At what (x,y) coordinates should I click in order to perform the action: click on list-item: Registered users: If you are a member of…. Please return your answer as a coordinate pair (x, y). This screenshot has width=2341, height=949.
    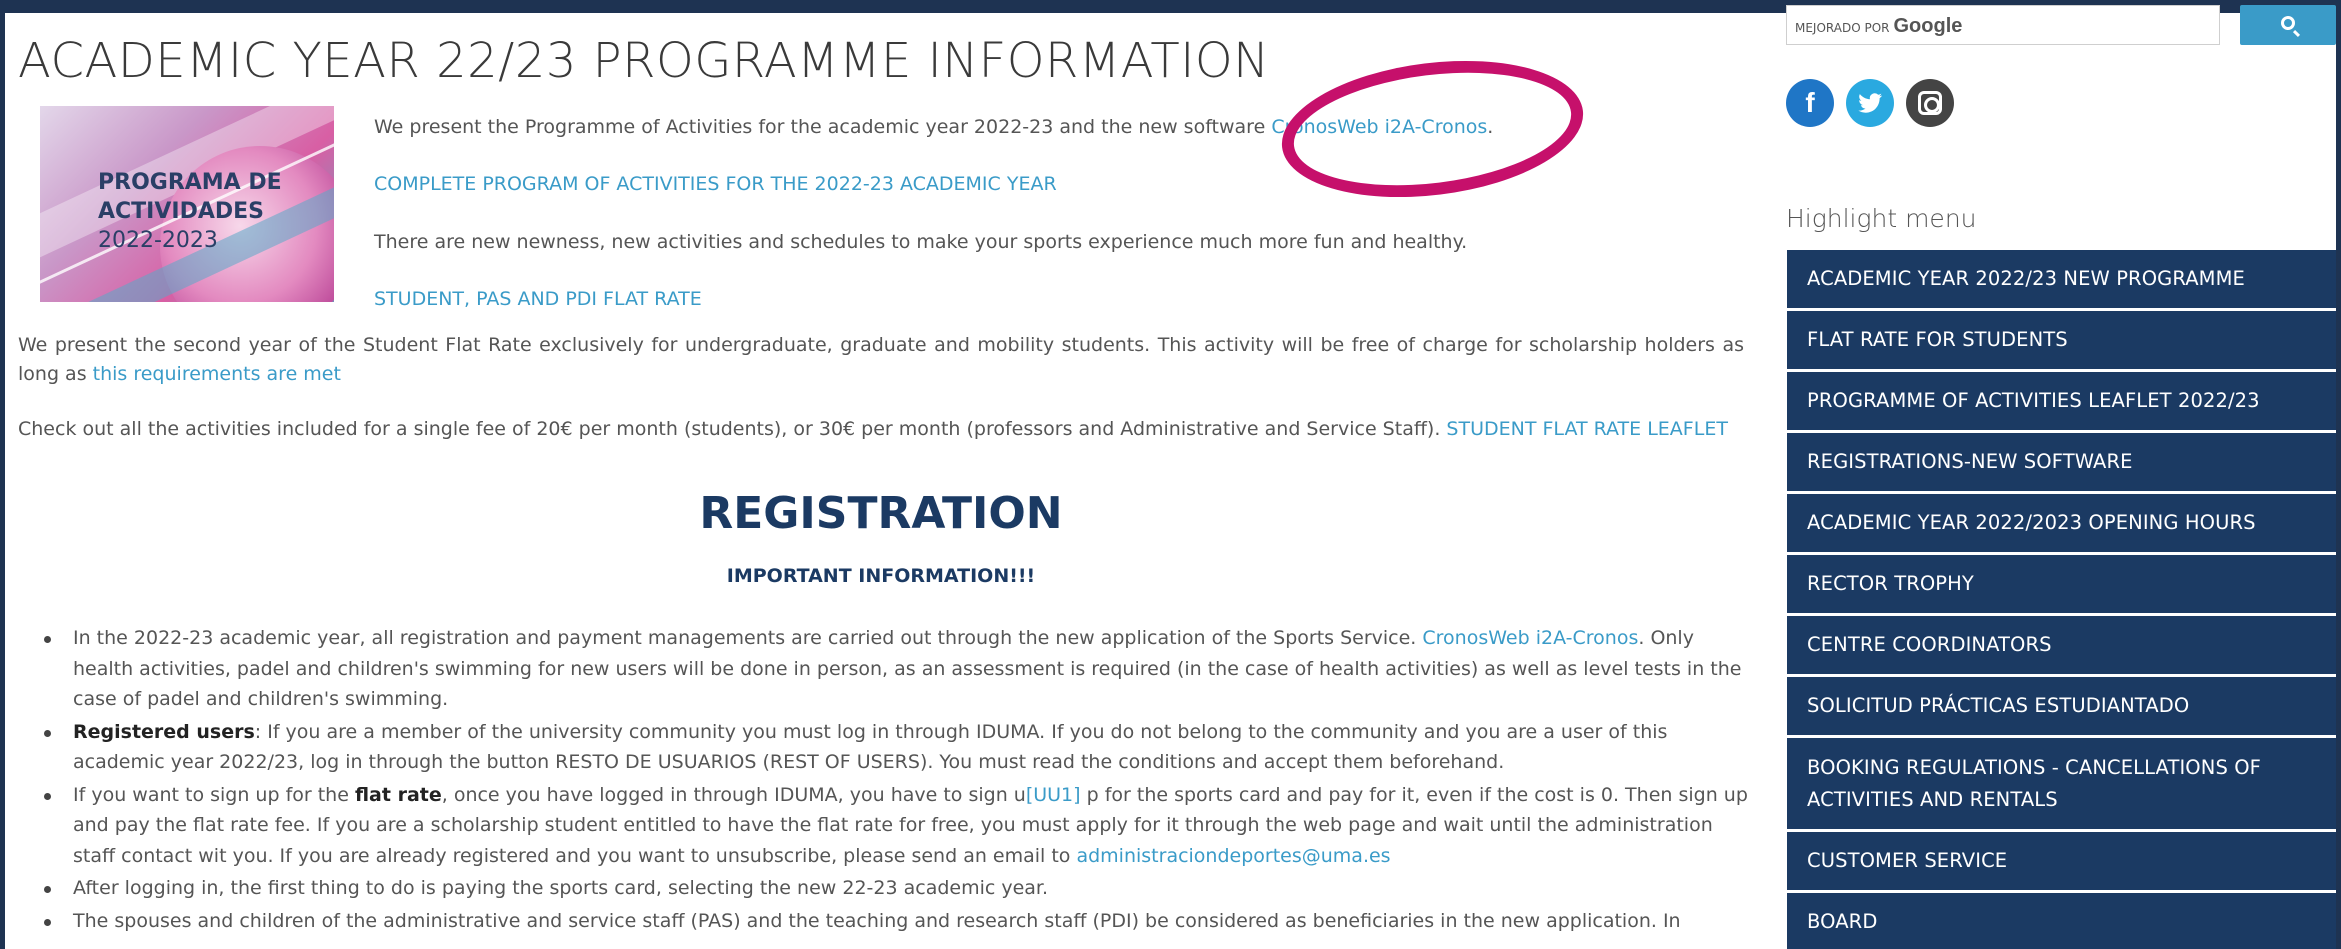
    Looking at the image, I should click on (892, 747).